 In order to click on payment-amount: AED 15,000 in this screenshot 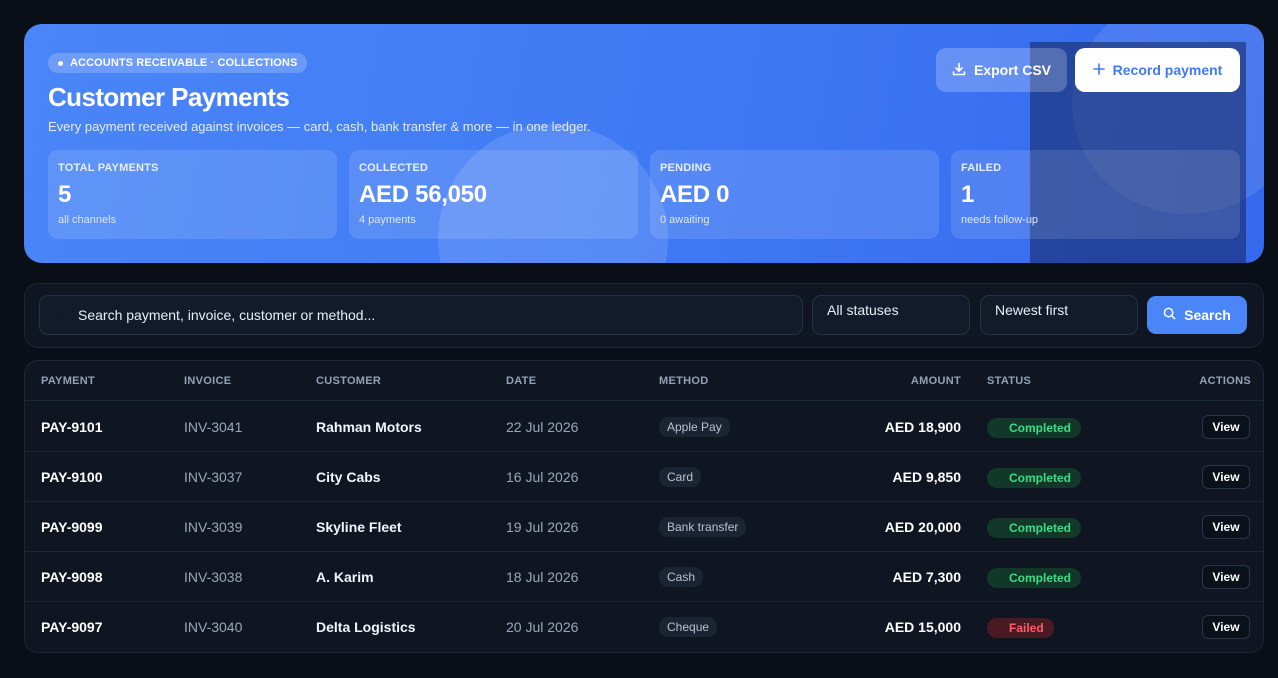, I will do `click(922, 627)`.